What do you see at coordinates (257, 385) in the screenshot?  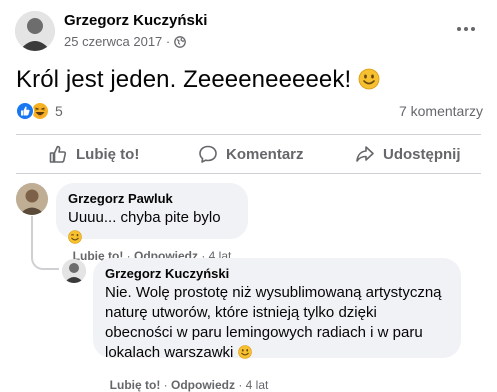 I see `reply-time: 4 lat` at bounding box center [257, 385].